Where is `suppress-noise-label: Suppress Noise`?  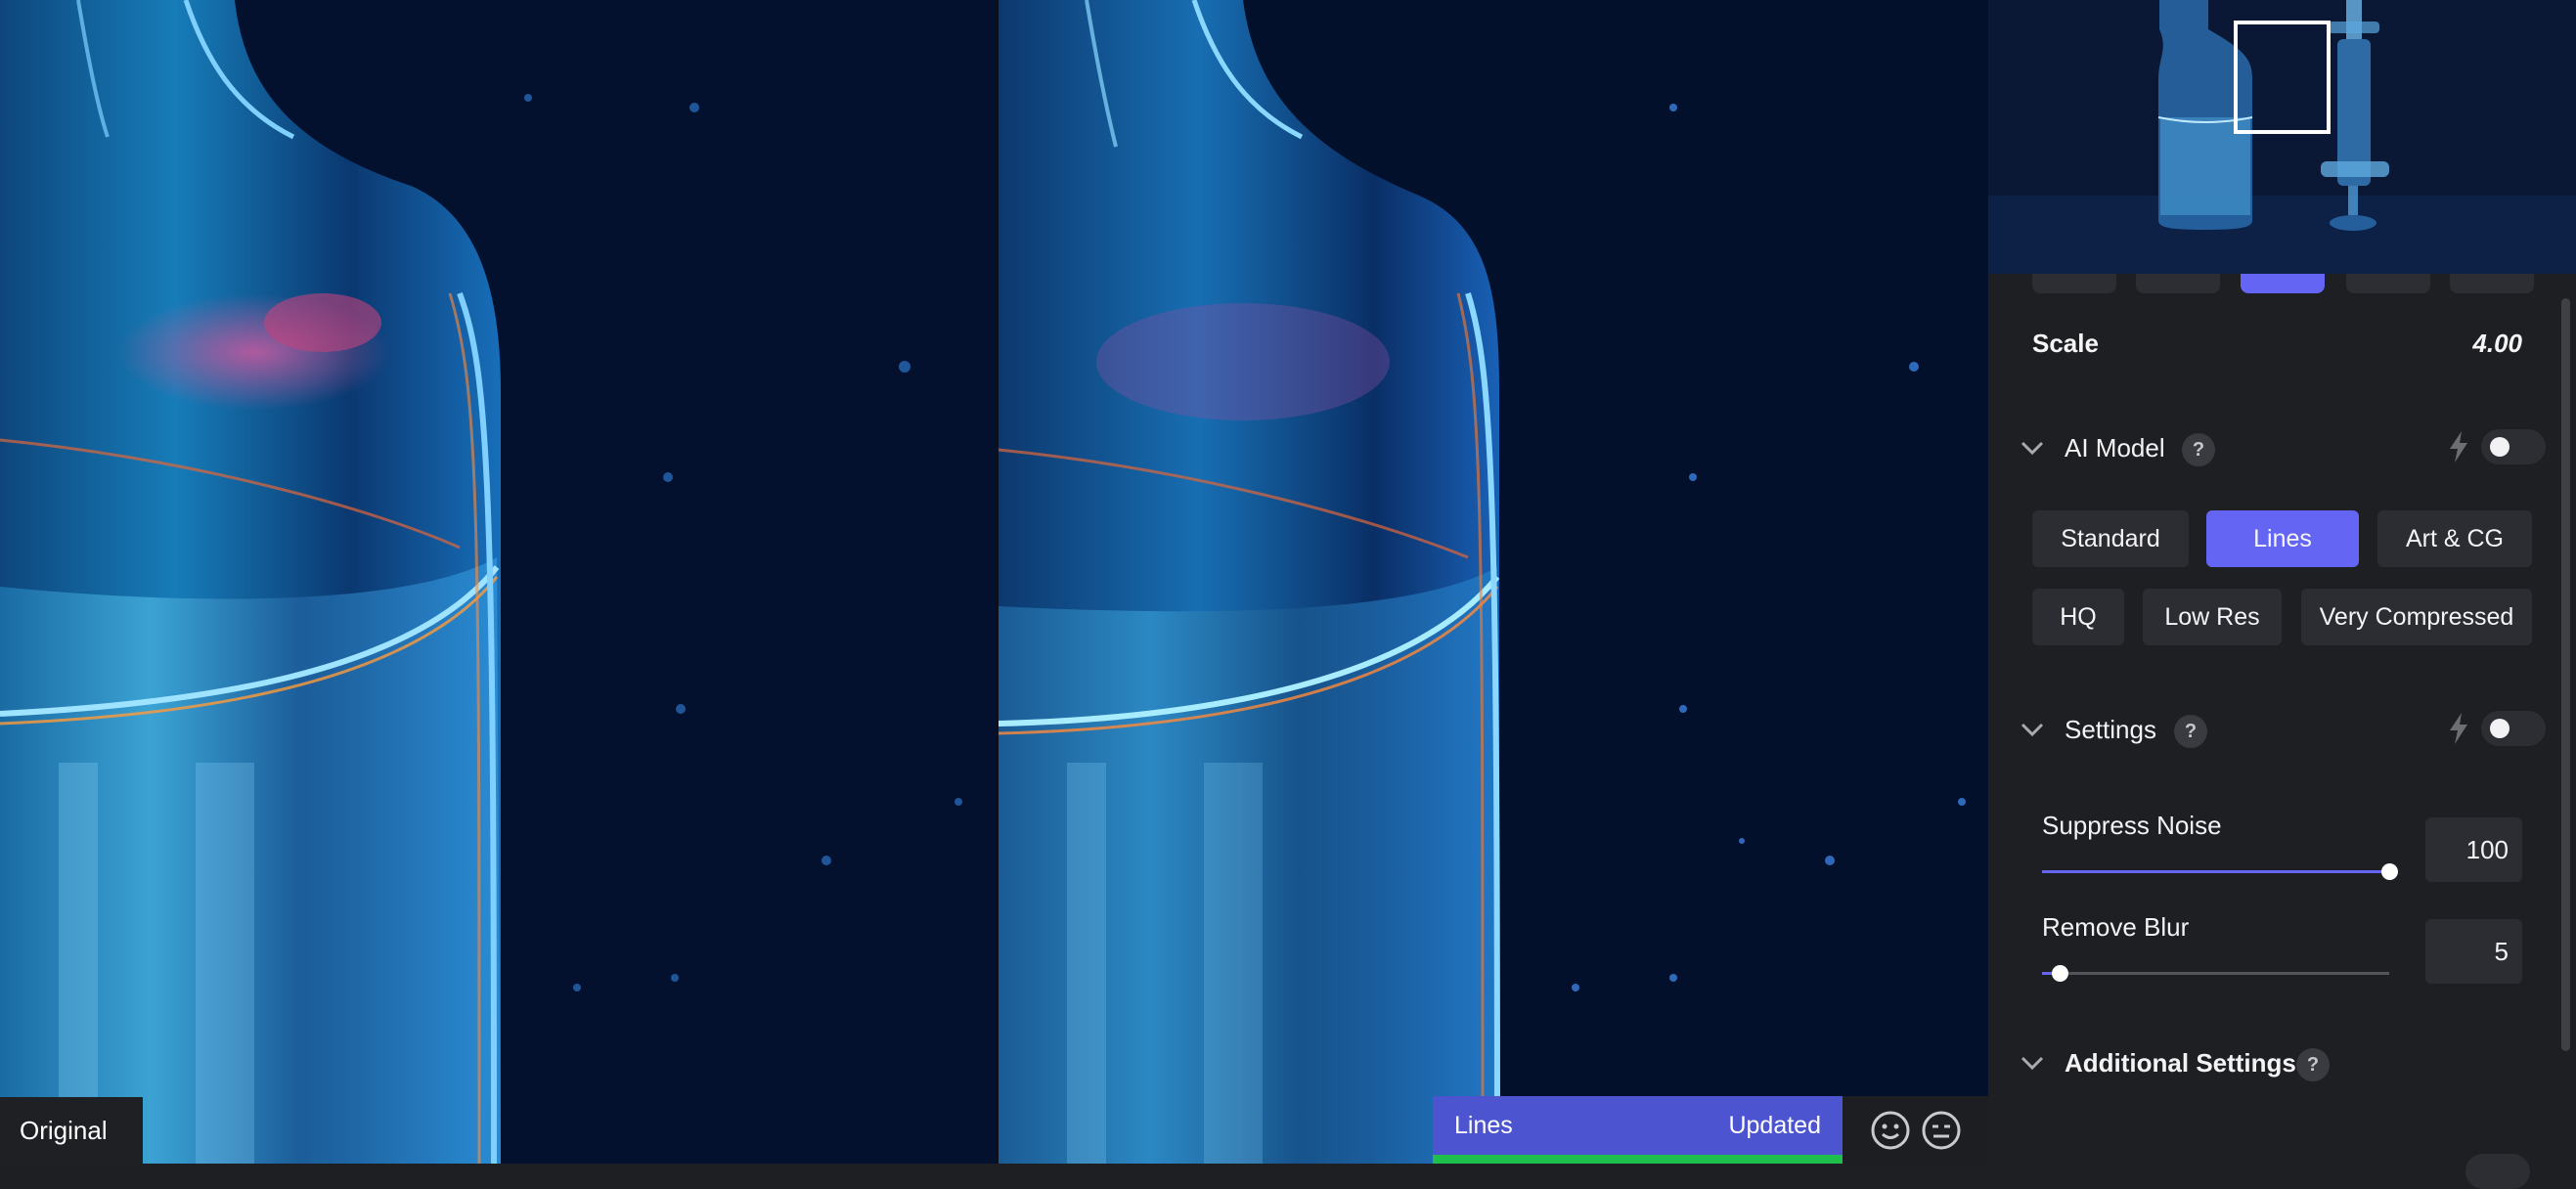
suppress-noise-label: Suppress Noise is located at coordinates (2132, 826).